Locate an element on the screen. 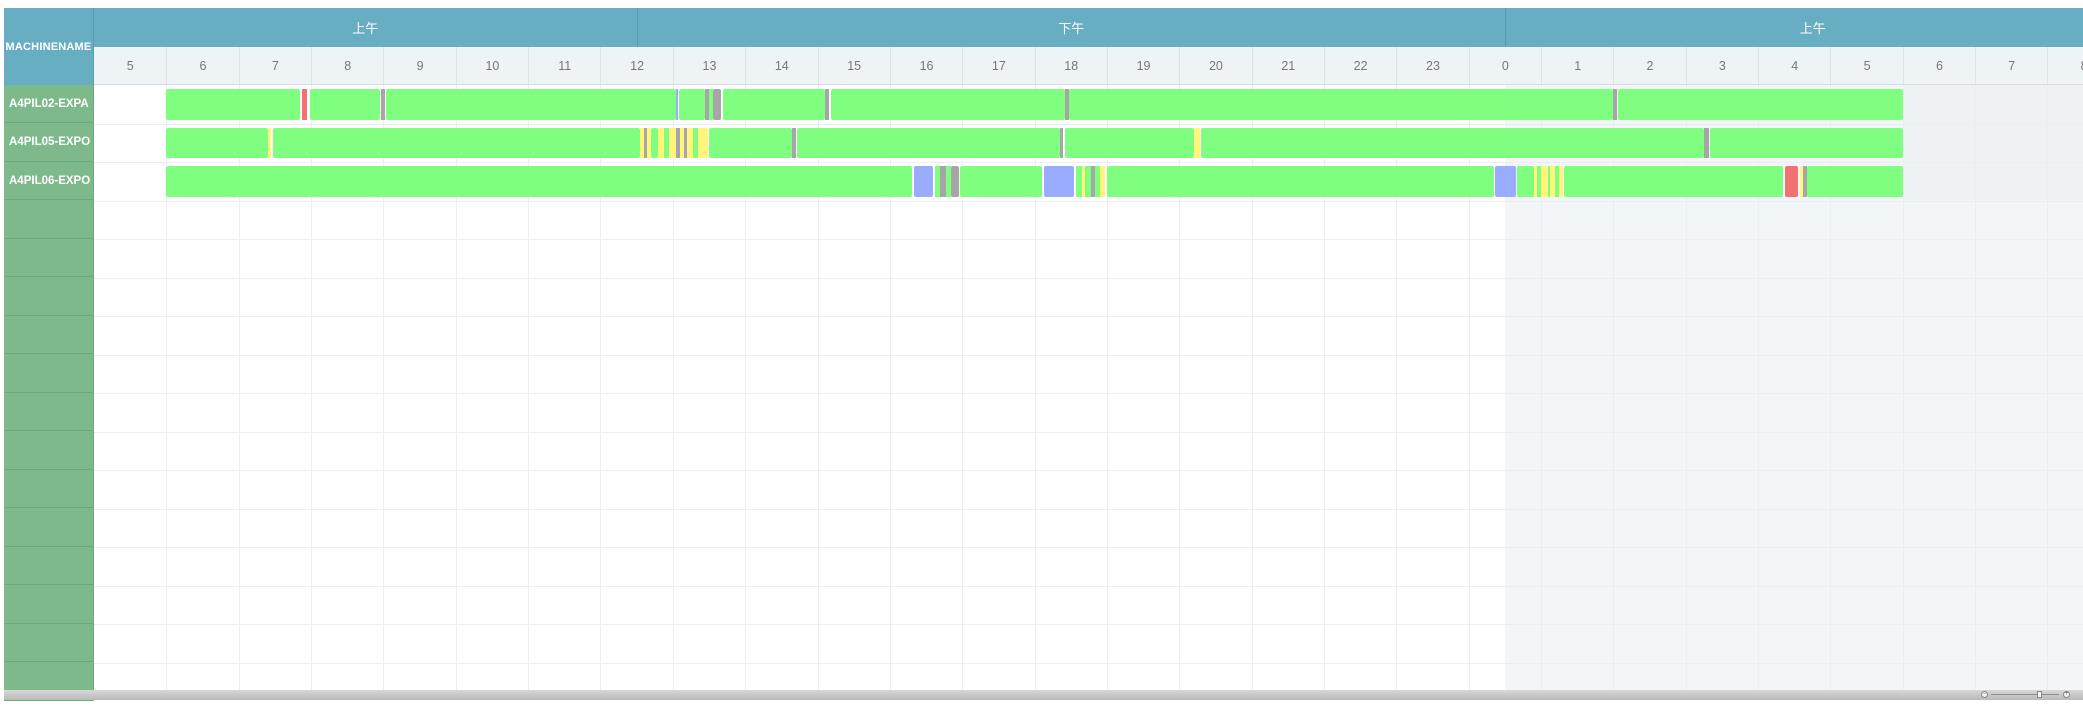 The height and width of the screenshot is (706, 2083). zoom-track is located at coordinates (2025, 694).